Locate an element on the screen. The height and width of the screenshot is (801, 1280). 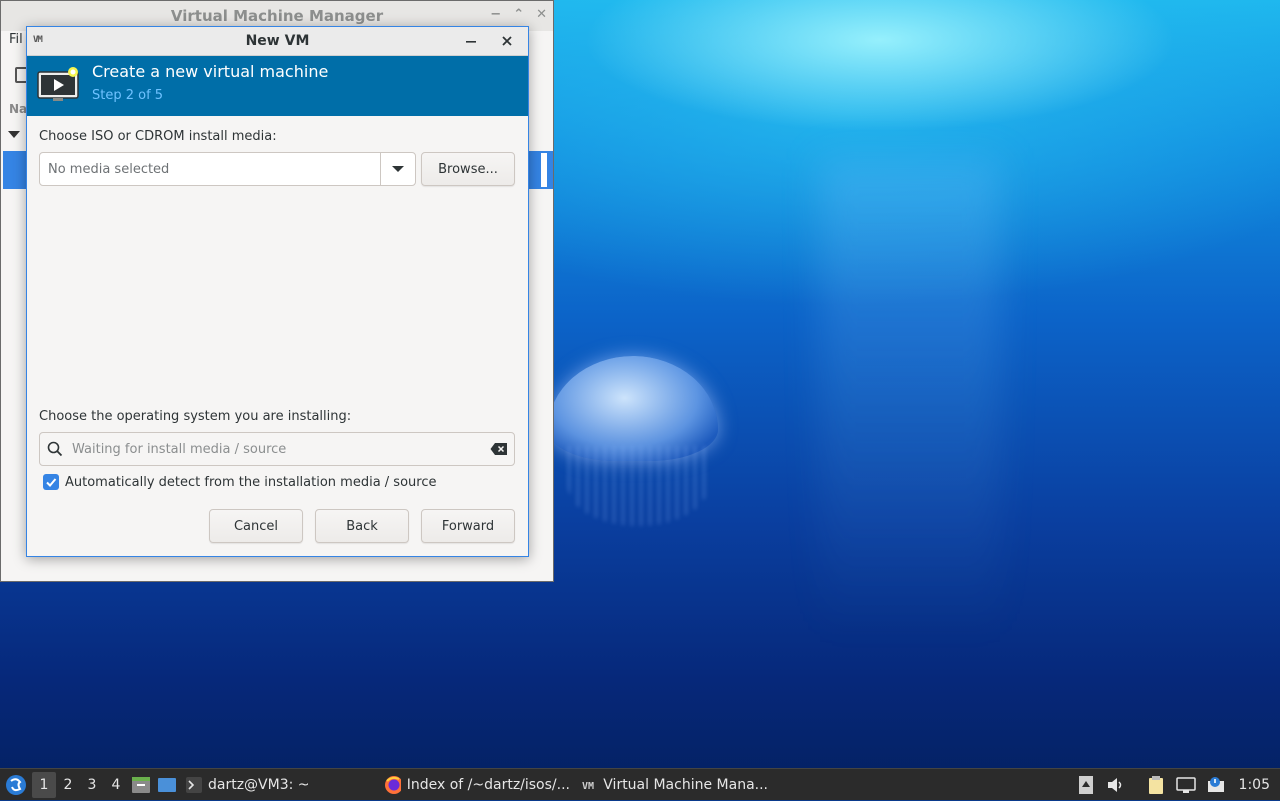
media-dropdown-button is located at coordinates (397, 169).